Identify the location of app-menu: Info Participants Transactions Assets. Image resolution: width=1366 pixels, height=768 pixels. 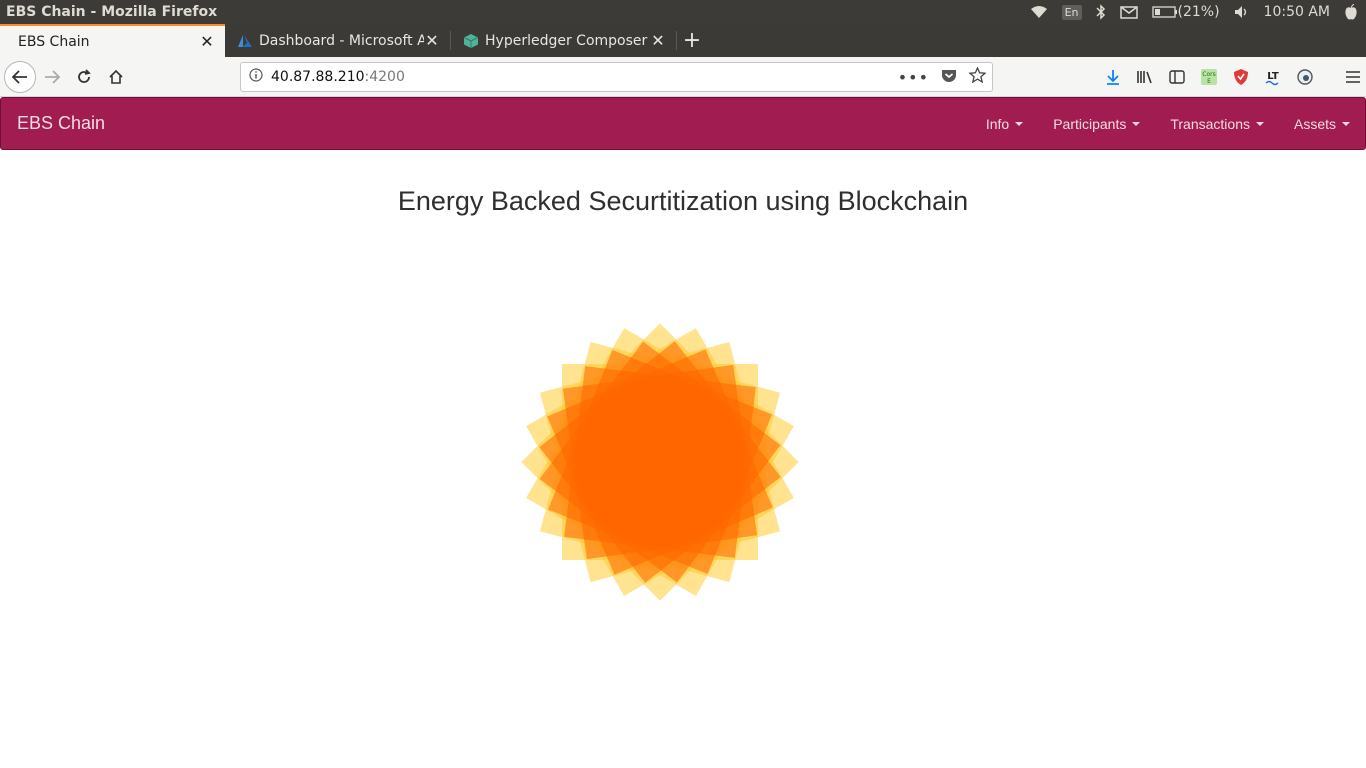
(1168, 123).